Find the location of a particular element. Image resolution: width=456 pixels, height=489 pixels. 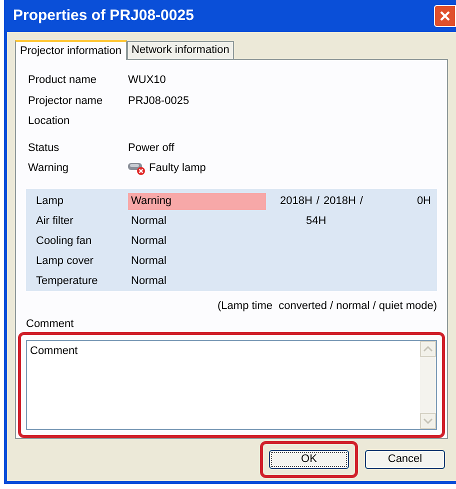

dialog-button: OK is located at coordinates (309, 459).